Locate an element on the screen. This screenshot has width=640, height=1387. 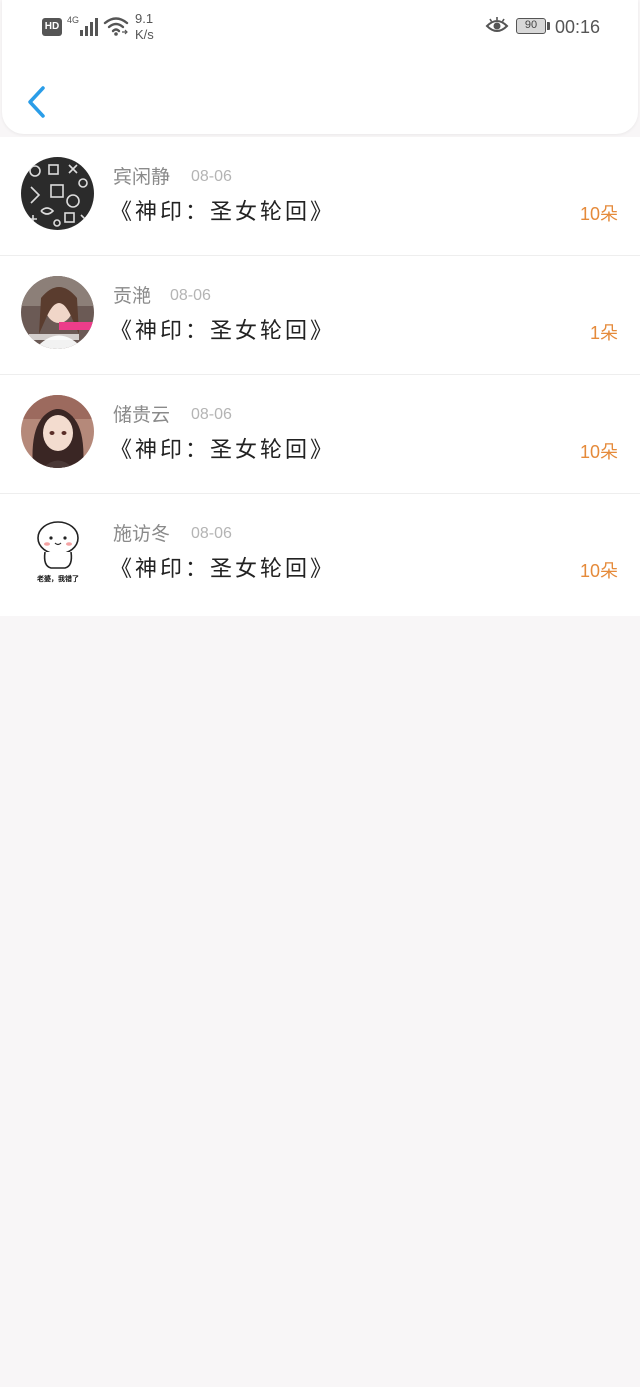
user-name: 储贵云 is located at coordinates (142, 415).